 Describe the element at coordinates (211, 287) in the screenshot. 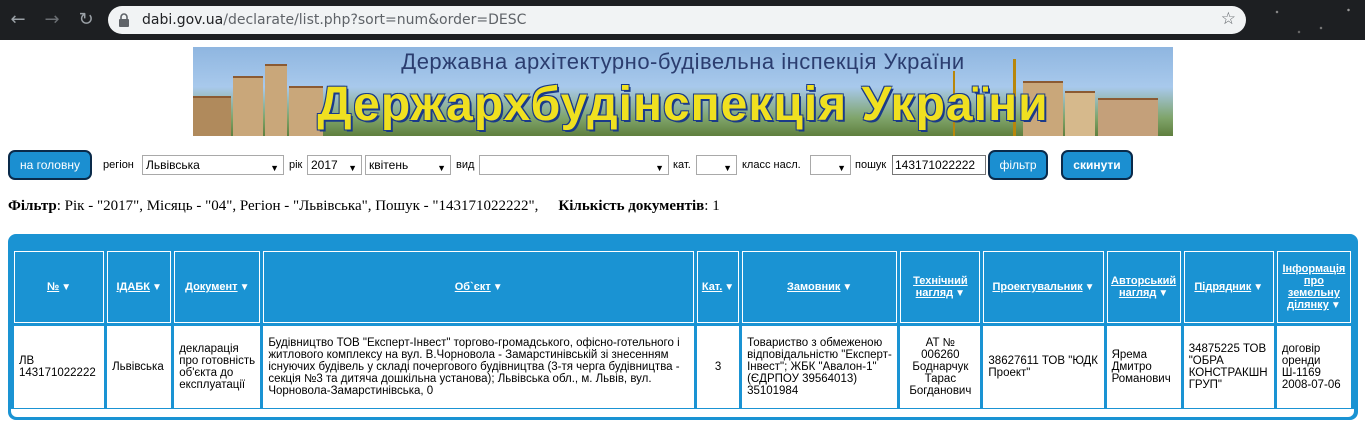

I see `sort-link: Документ` at that location.